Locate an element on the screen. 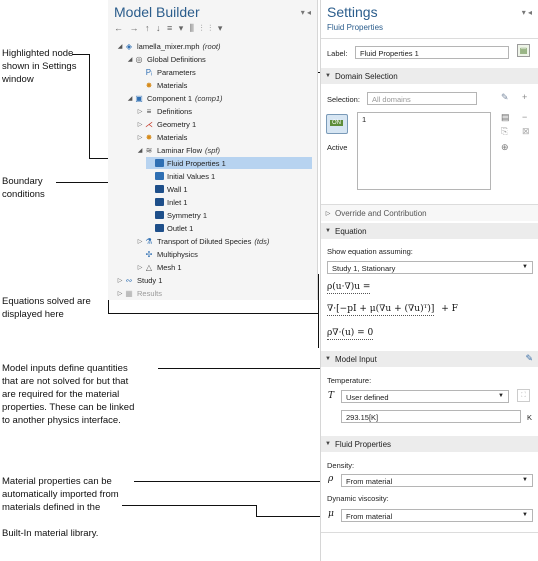 The image size is (538, 561). leader-model-inputs is located at coordinates (239, 368).